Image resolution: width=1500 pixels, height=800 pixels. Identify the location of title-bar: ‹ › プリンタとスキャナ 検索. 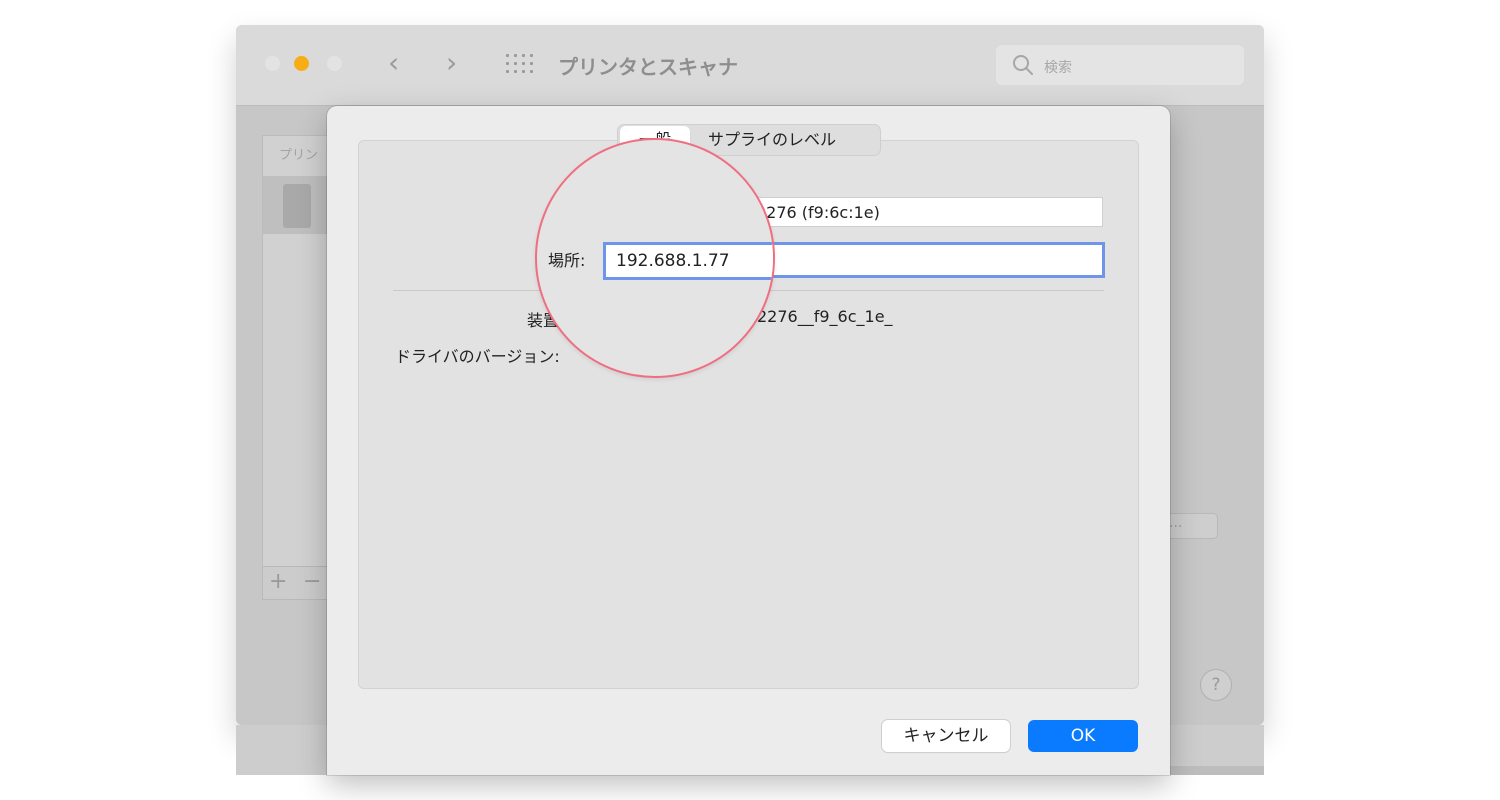
(750, 65).